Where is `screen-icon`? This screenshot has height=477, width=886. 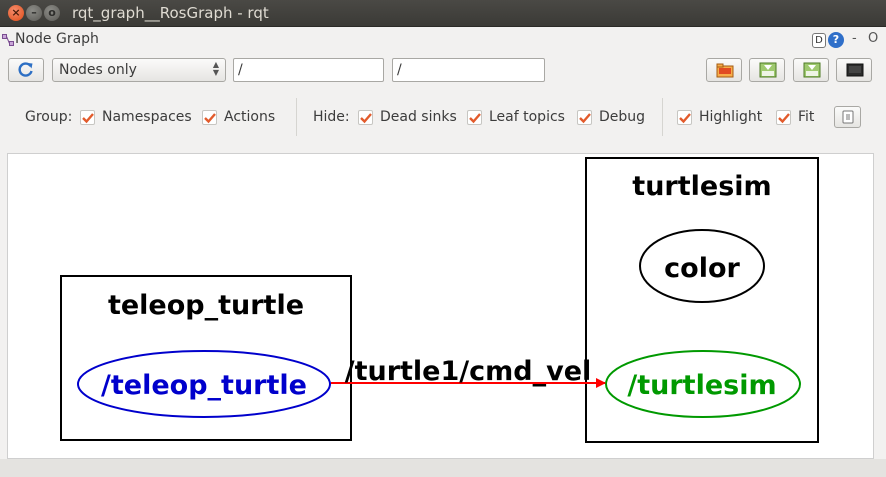 screen-icon is located at coordinates (855, 70).